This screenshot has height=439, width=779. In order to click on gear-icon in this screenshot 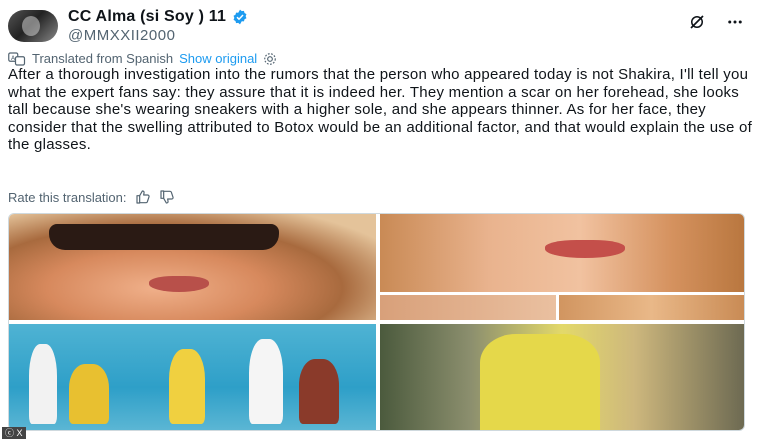, I will do `click(270, 59)`.